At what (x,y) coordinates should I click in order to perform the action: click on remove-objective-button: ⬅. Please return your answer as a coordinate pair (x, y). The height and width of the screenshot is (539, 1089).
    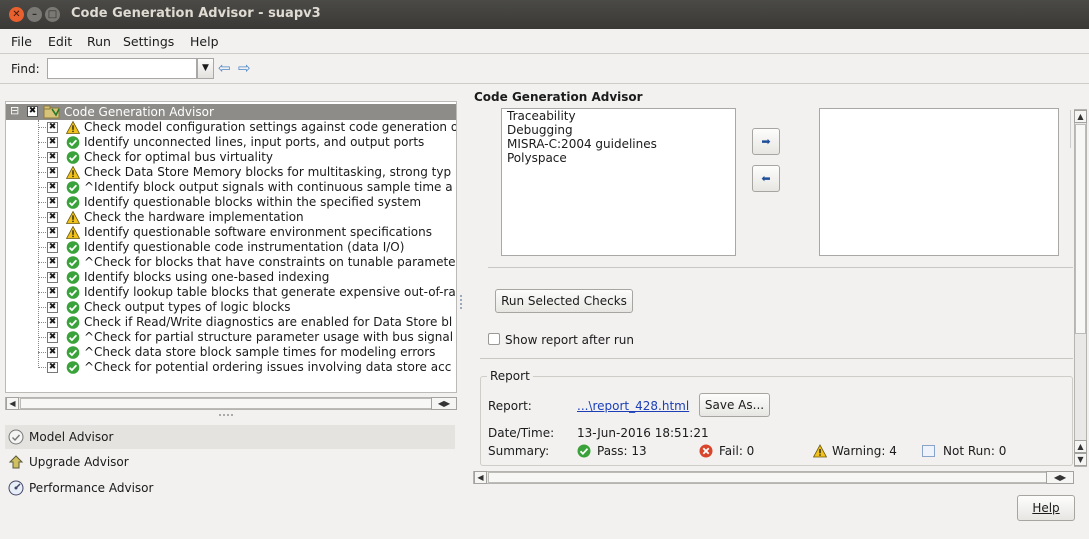
    Looking at the image, I should click on (766, 178).